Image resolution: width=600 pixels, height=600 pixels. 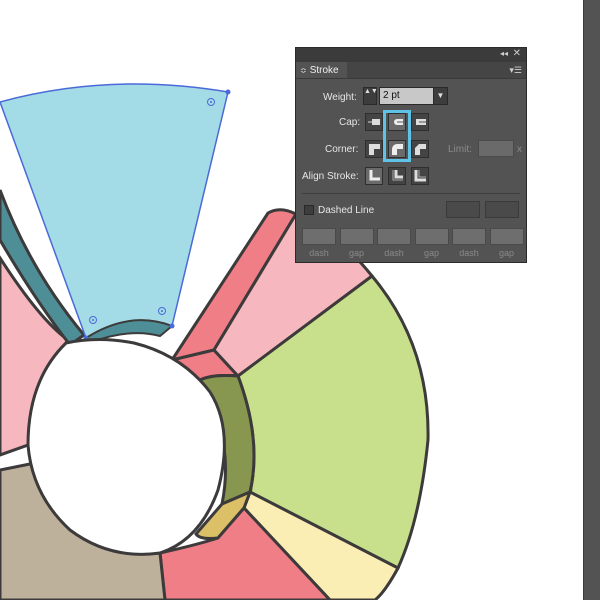 I want to click on dashed-line-label: Dashed Line, so click(x=346, y=210).